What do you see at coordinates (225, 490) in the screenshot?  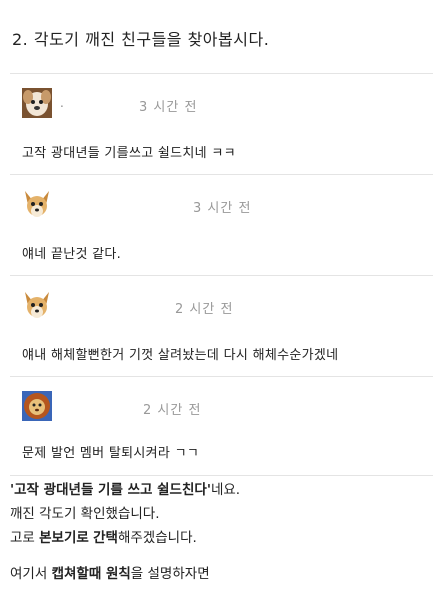 I see `line1-suffix: 네요.` at bounding box center [225, 490].